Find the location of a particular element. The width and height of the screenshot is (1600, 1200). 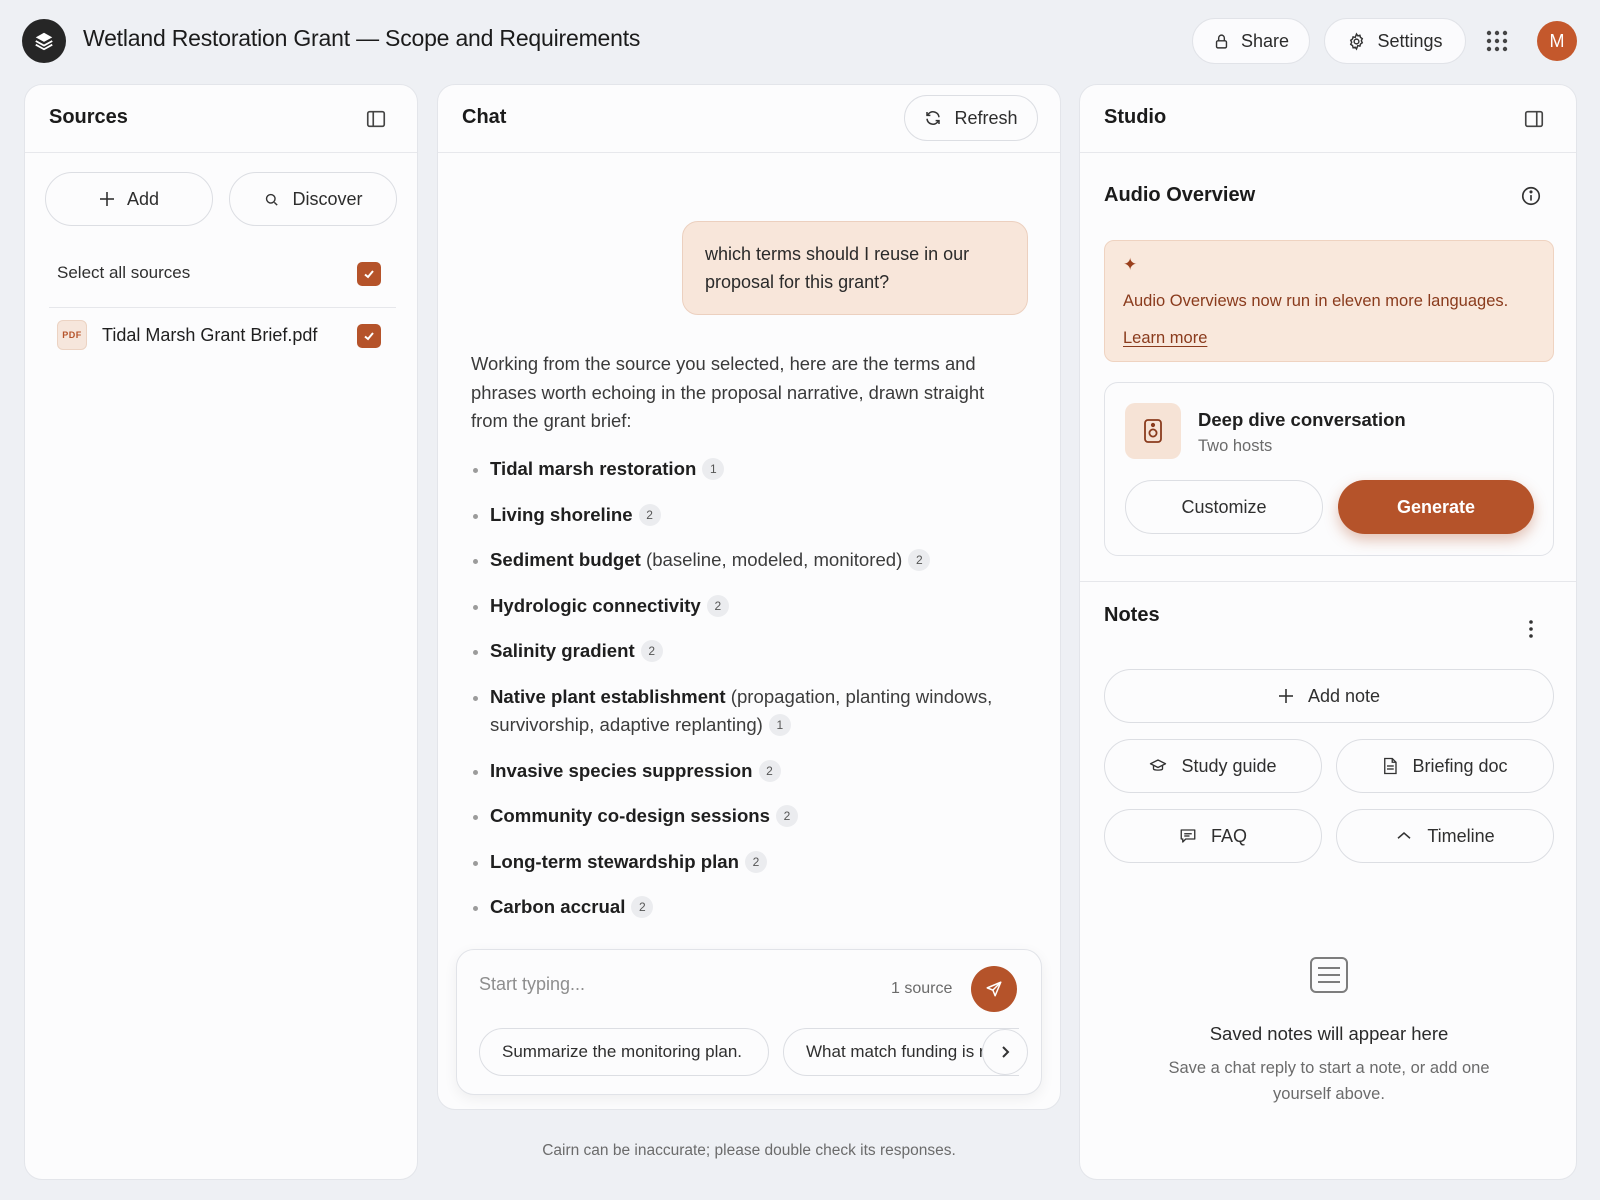

add-note-button: Add note is located at coordinates (1329, 696).